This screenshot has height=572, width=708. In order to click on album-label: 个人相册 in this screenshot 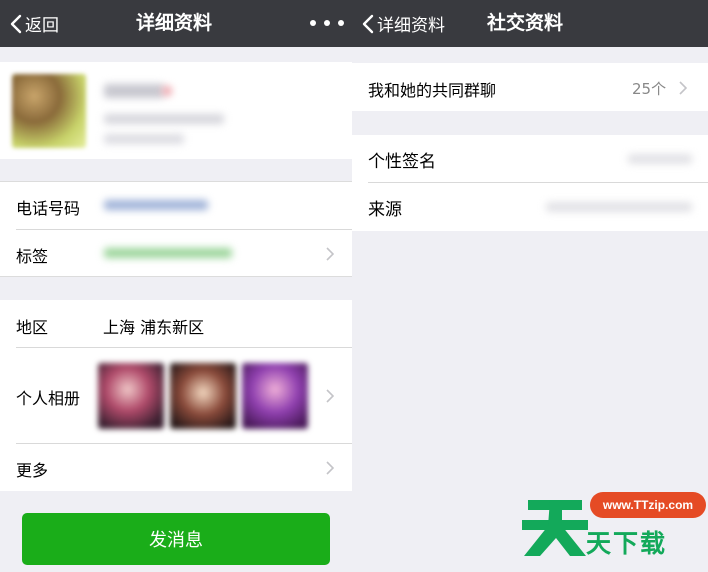, I will do `click(48, 398)`.